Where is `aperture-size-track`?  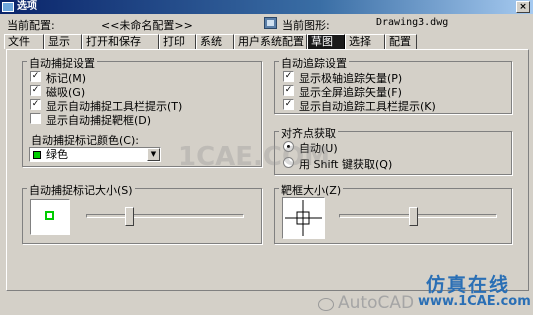 aperture-size-track is located at coordinates (418, 216).